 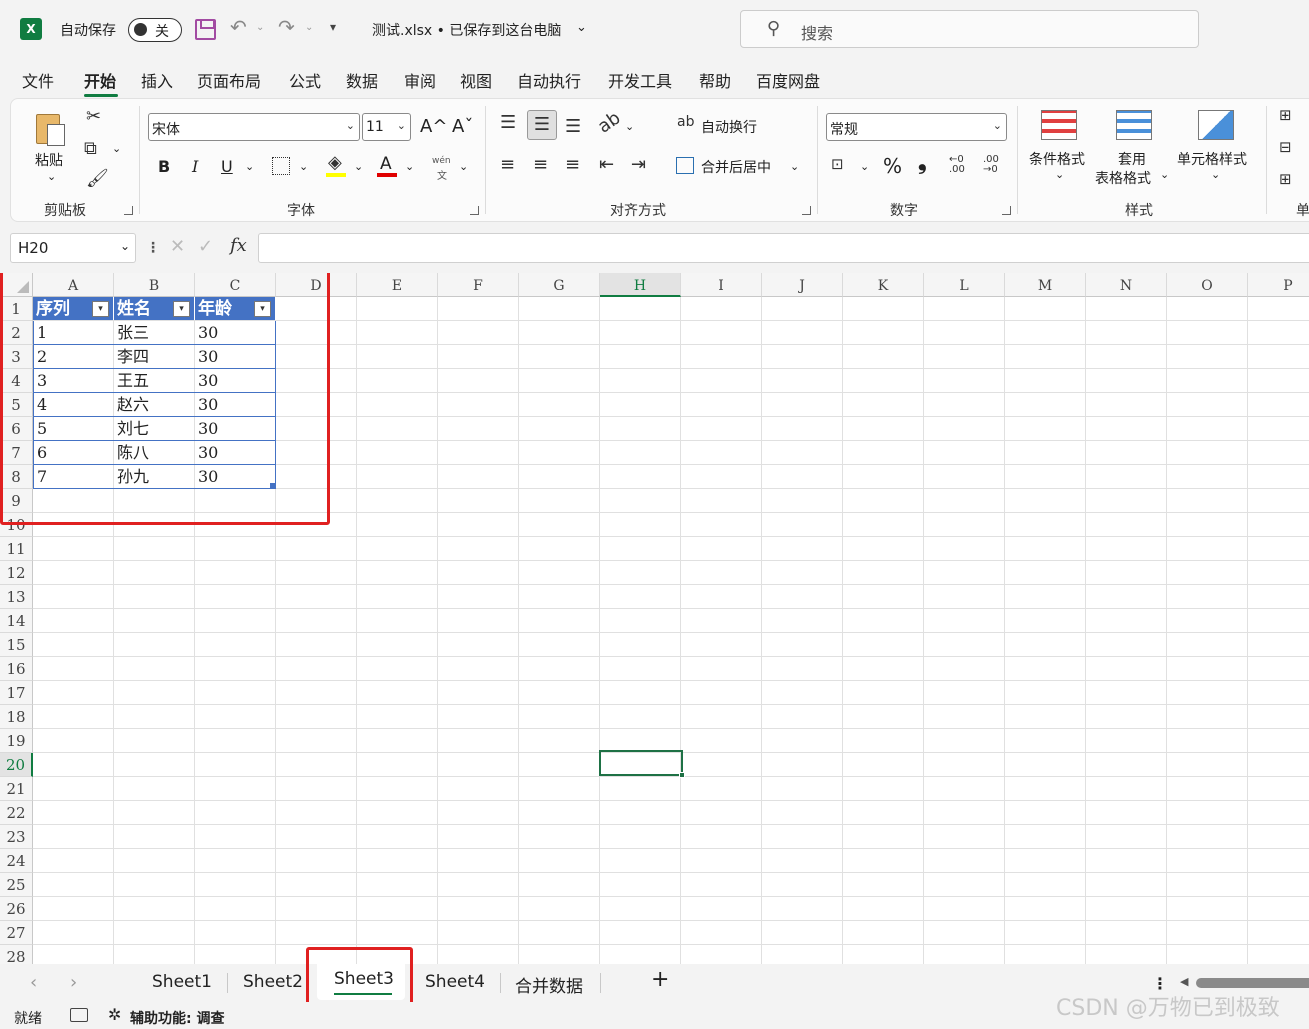 What do you see at coordinates (540, 164) in the screenshot?
I see `align-center-icon: ≡` at bounding box center [540, 164].